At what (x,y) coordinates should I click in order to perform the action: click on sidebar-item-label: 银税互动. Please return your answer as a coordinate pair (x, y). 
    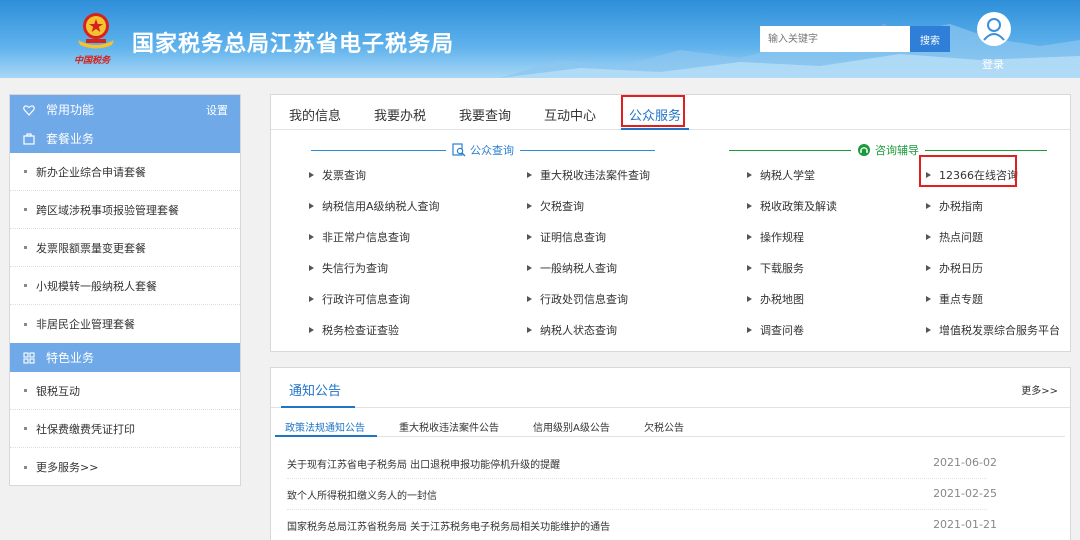
    Looking at the image, I should click on (58, 391).